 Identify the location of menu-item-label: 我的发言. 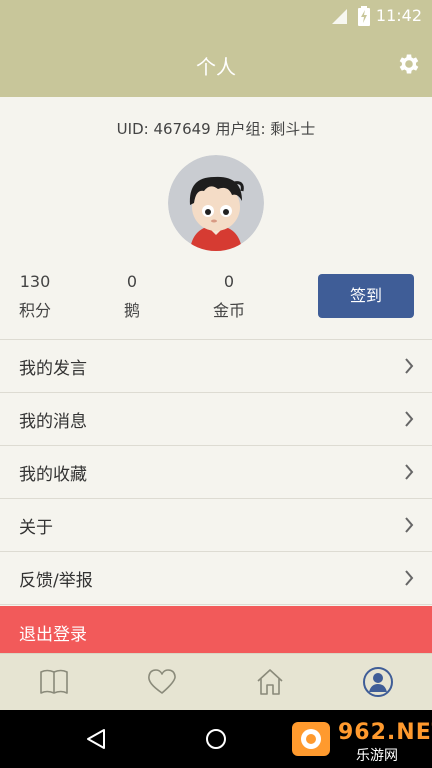
(53, 369).